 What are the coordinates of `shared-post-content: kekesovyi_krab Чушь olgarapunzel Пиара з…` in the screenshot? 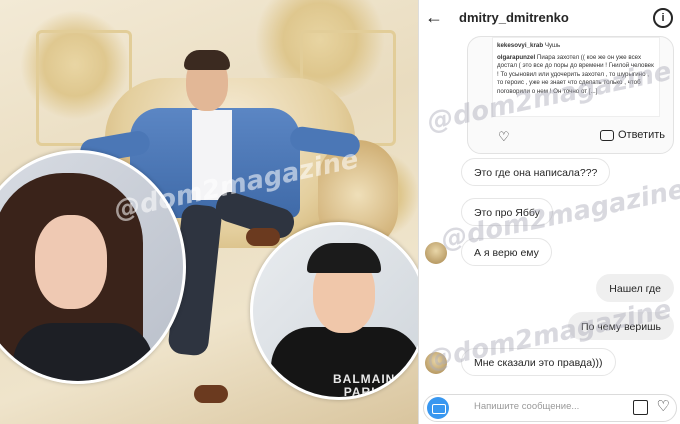 It's located at (576, 77).